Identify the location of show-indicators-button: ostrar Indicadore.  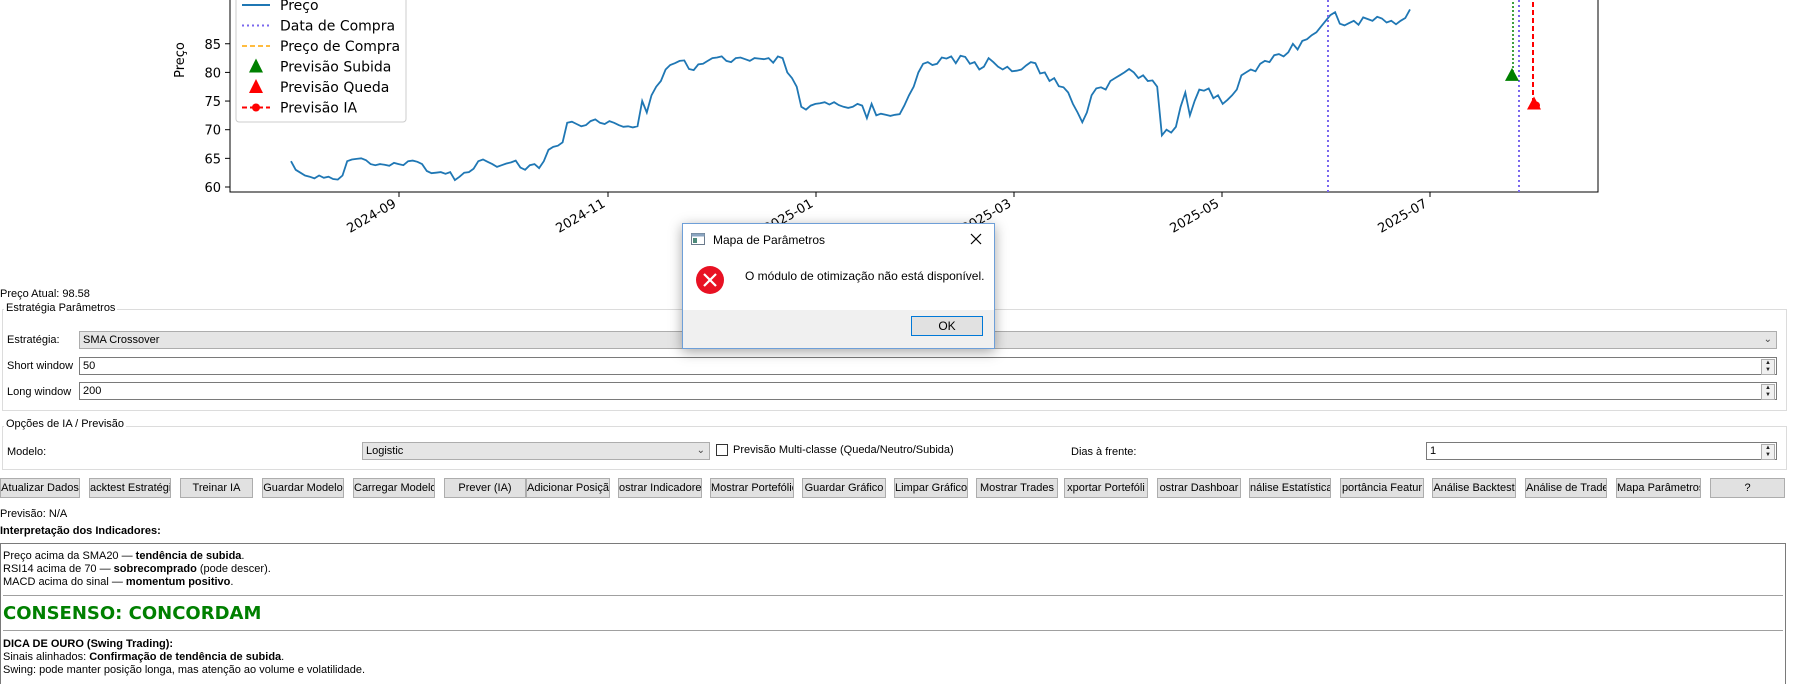
(660, 488).